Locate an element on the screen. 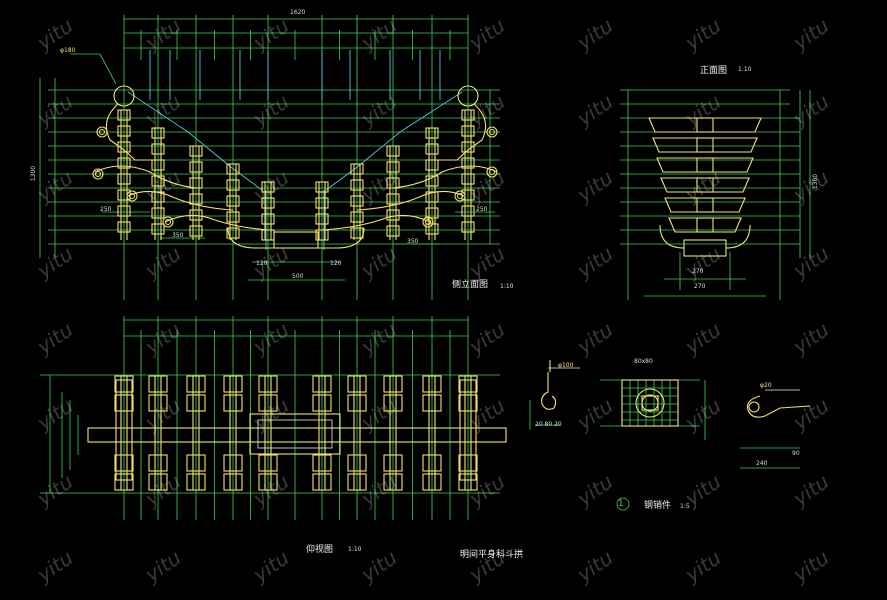  diameter-180-label: φ180 is located at coordinates (68, 50).